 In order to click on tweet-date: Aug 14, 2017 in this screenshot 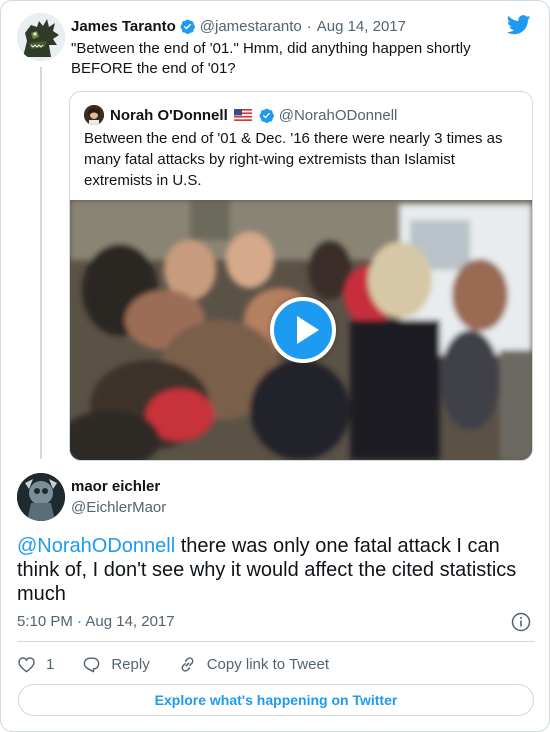, I will do `click(361, 26)`.